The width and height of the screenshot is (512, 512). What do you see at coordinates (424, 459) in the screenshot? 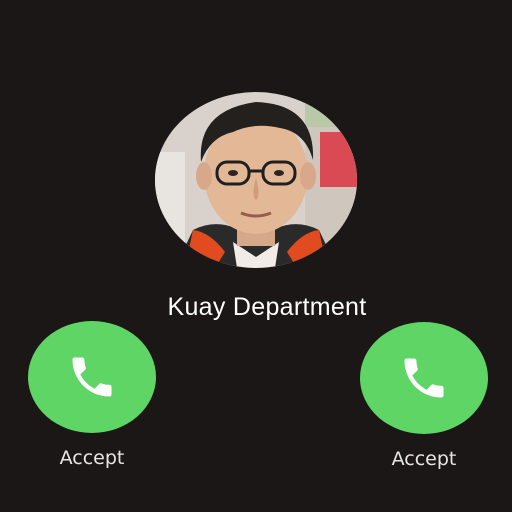
I see `accept-label-right: Accept` at bounding box center [424, 459].